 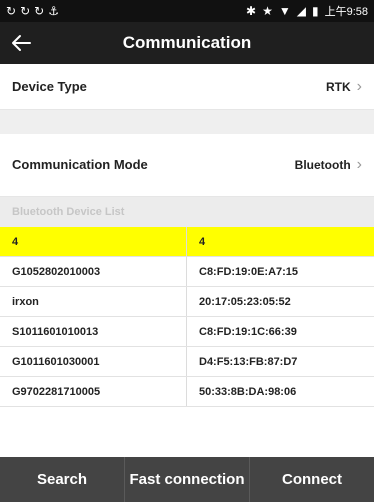 What do you see at coordinates (322, 165) in the screenshot?
I see `communication-mode-value: Bluetooth` at bounding box center [322, 165].